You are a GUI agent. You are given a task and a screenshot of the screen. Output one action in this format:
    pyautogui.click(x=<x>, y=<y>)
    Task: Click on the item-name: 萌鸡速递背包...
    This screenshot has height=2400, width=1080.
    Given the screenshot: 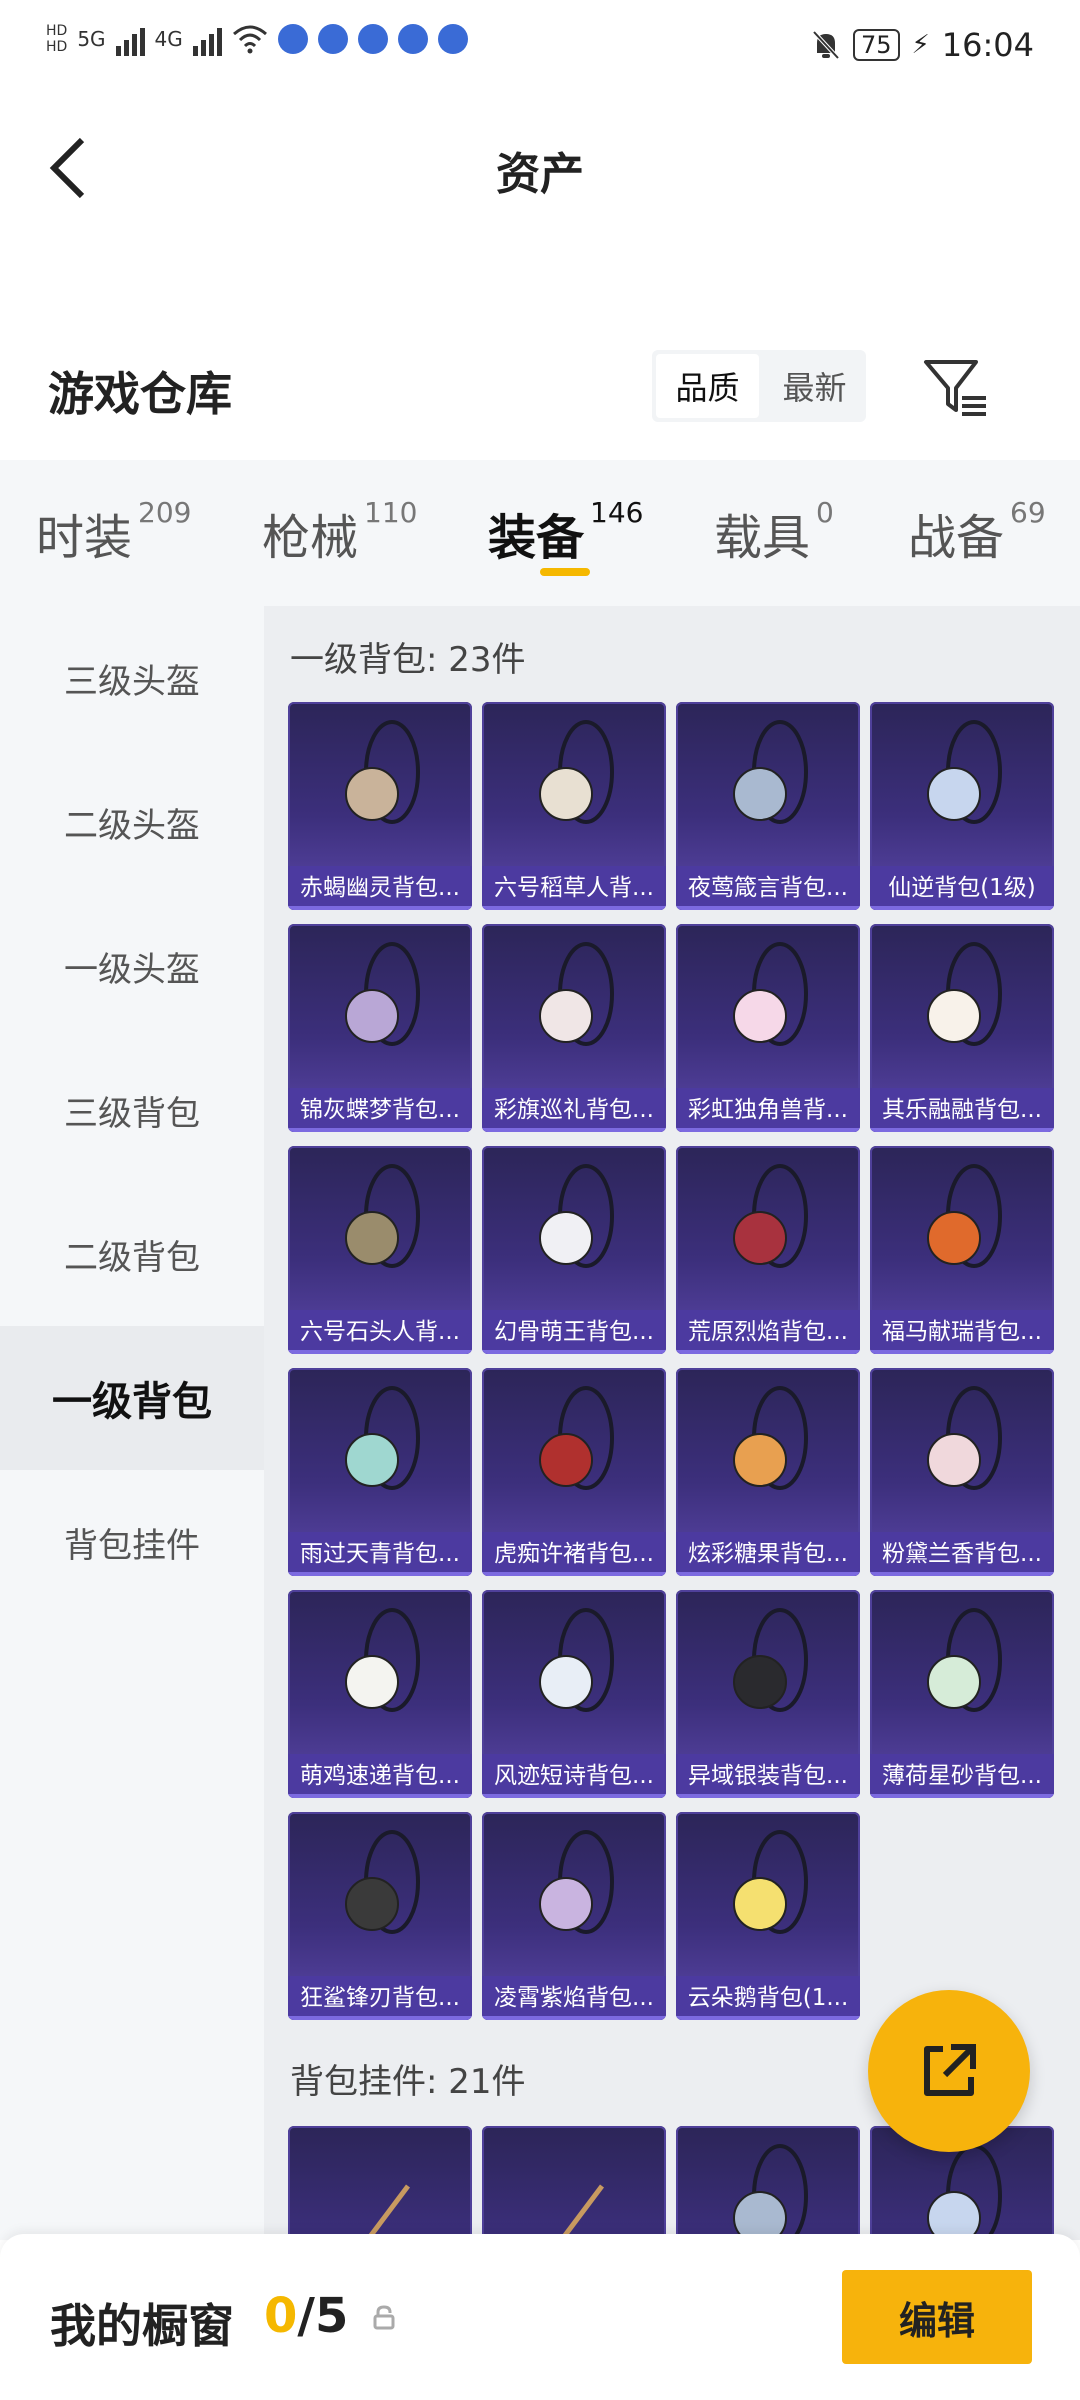 What is the action you would take?
    pyautogui.click(x=380, y=1776)
    